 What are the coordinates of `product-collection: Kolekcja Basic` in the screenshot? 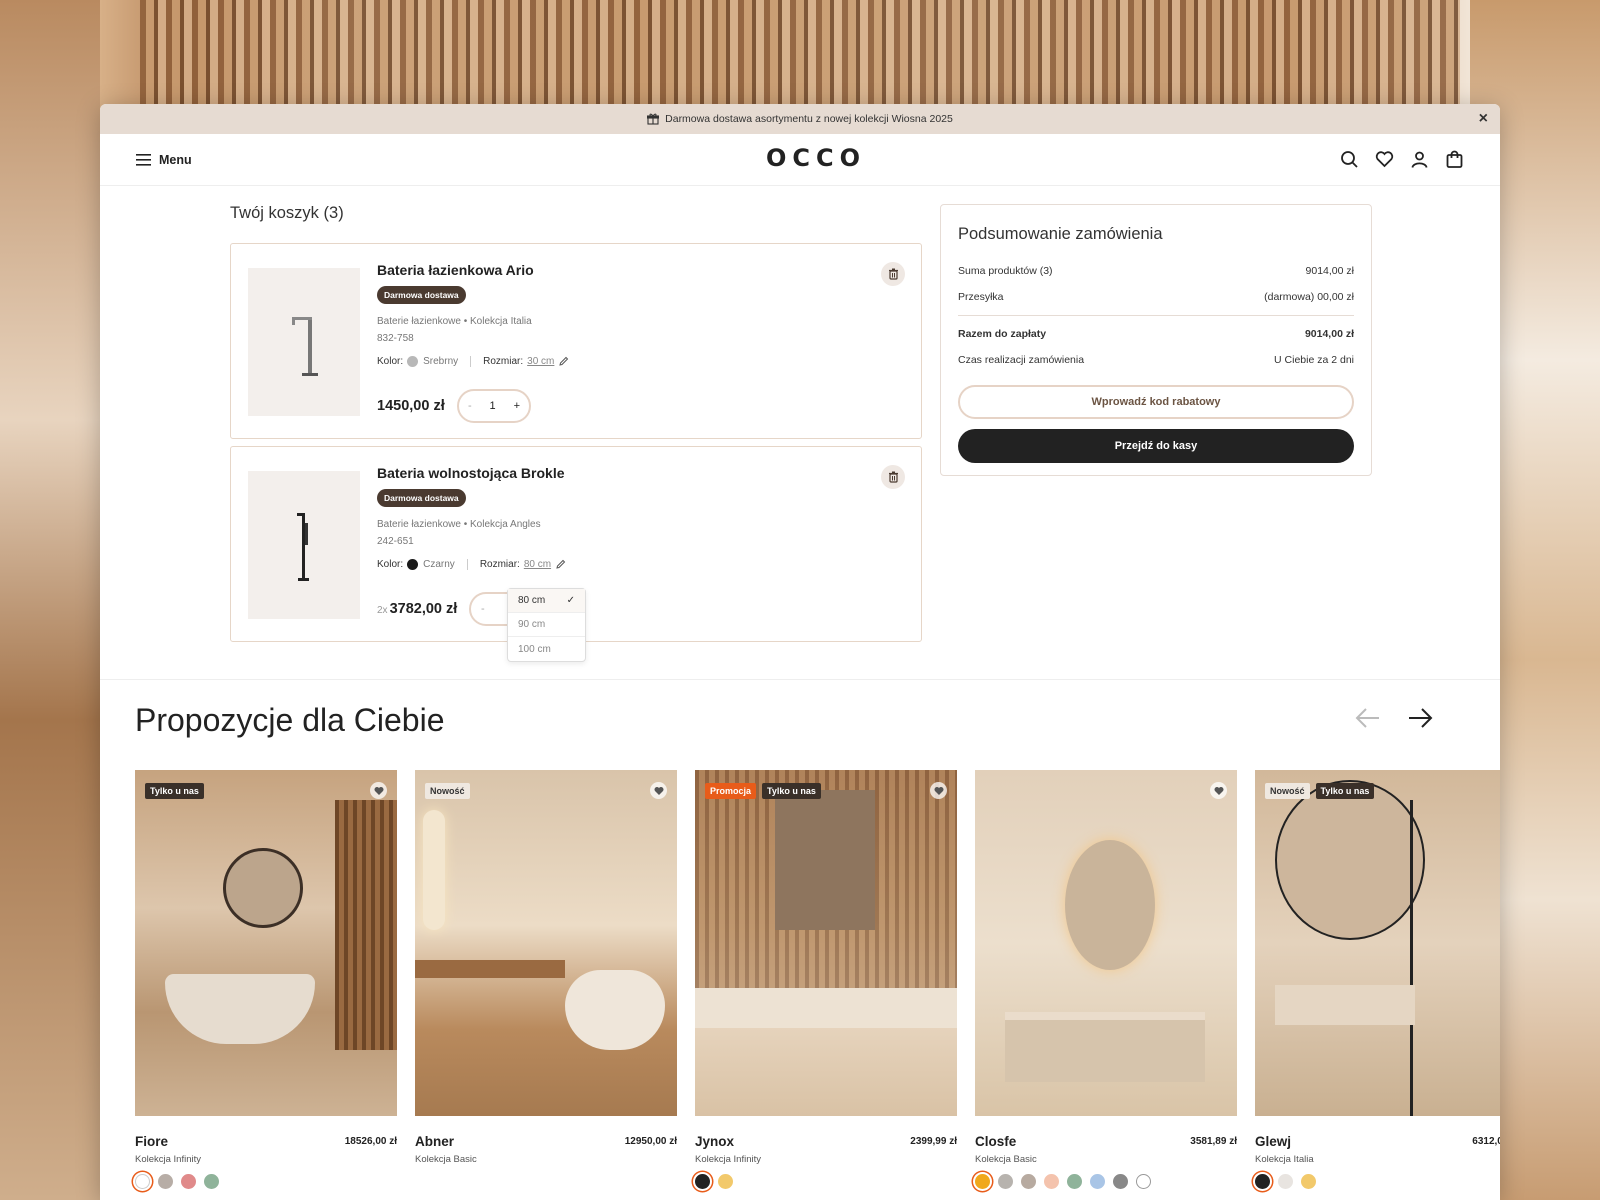 It's located at (446, 1159).